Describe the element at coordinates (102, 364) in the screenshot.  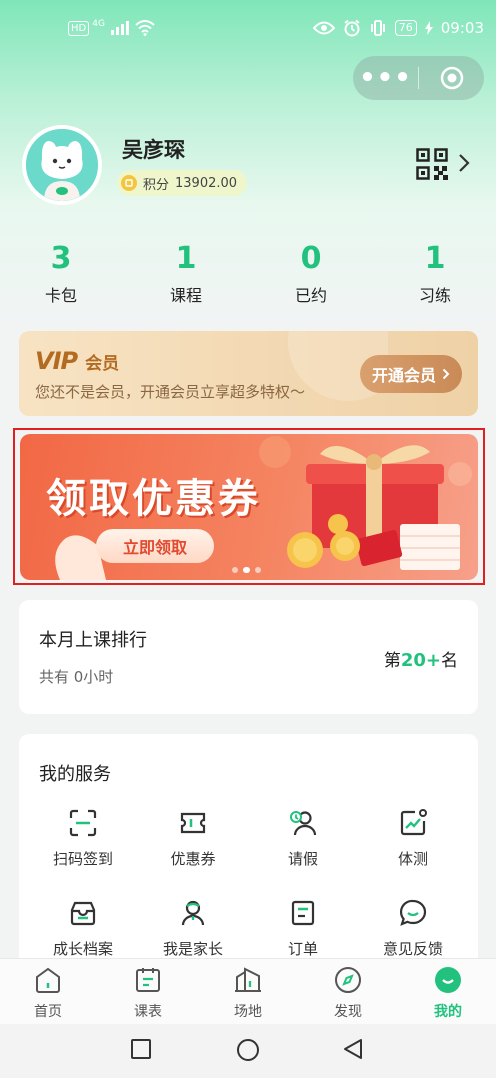
I see `vip-title: 会员` at that location.